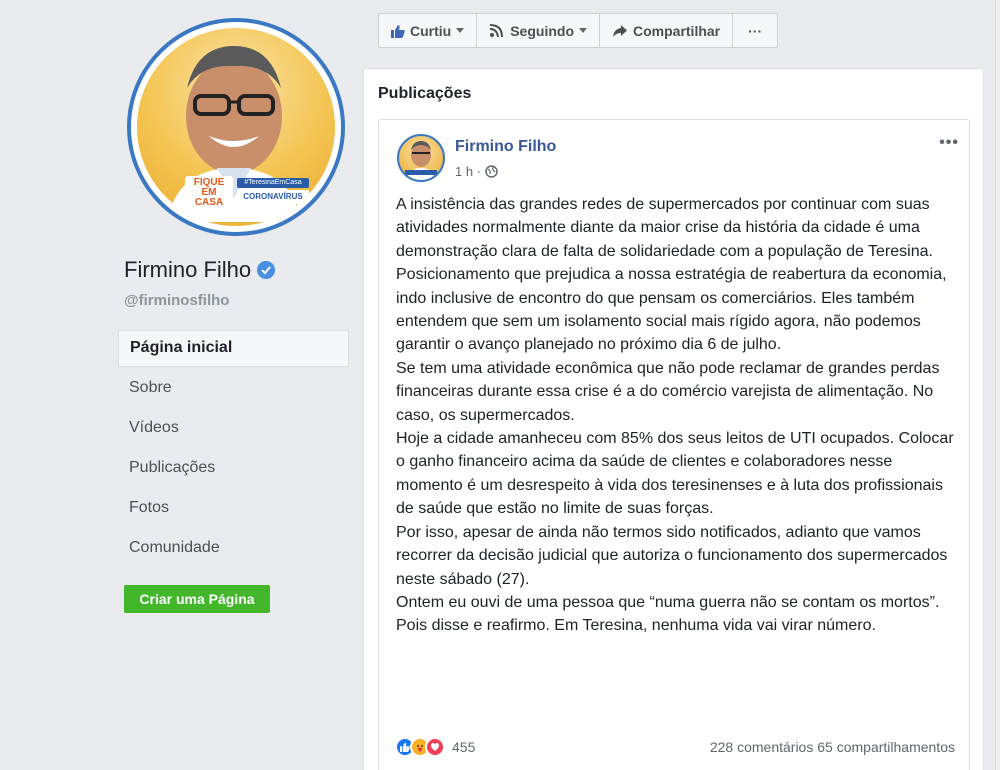 The width and height of the screenshot is (1000, 770). Describe the element at coordinates (542, 30) in the screenshot. I see `follow-label: Seguindo` at that location.